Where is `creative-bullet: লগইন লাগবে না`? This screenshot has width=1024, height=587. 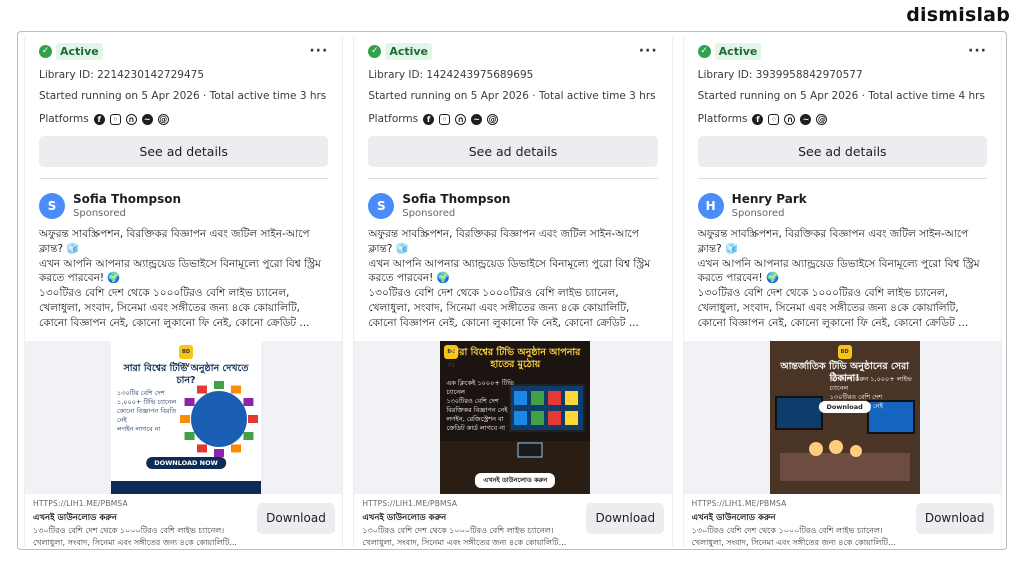 creative-bullet: লগইন লাগবে না is located at coordinates (139, 429).